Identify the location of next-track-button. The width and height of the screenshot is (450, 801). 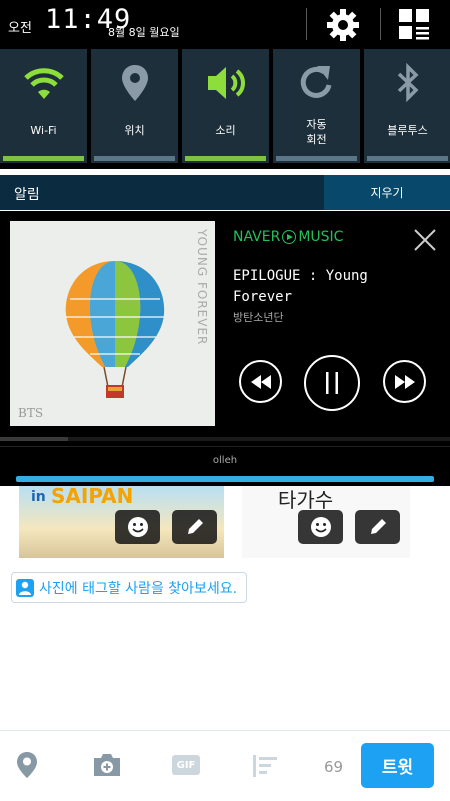
(404, 381).